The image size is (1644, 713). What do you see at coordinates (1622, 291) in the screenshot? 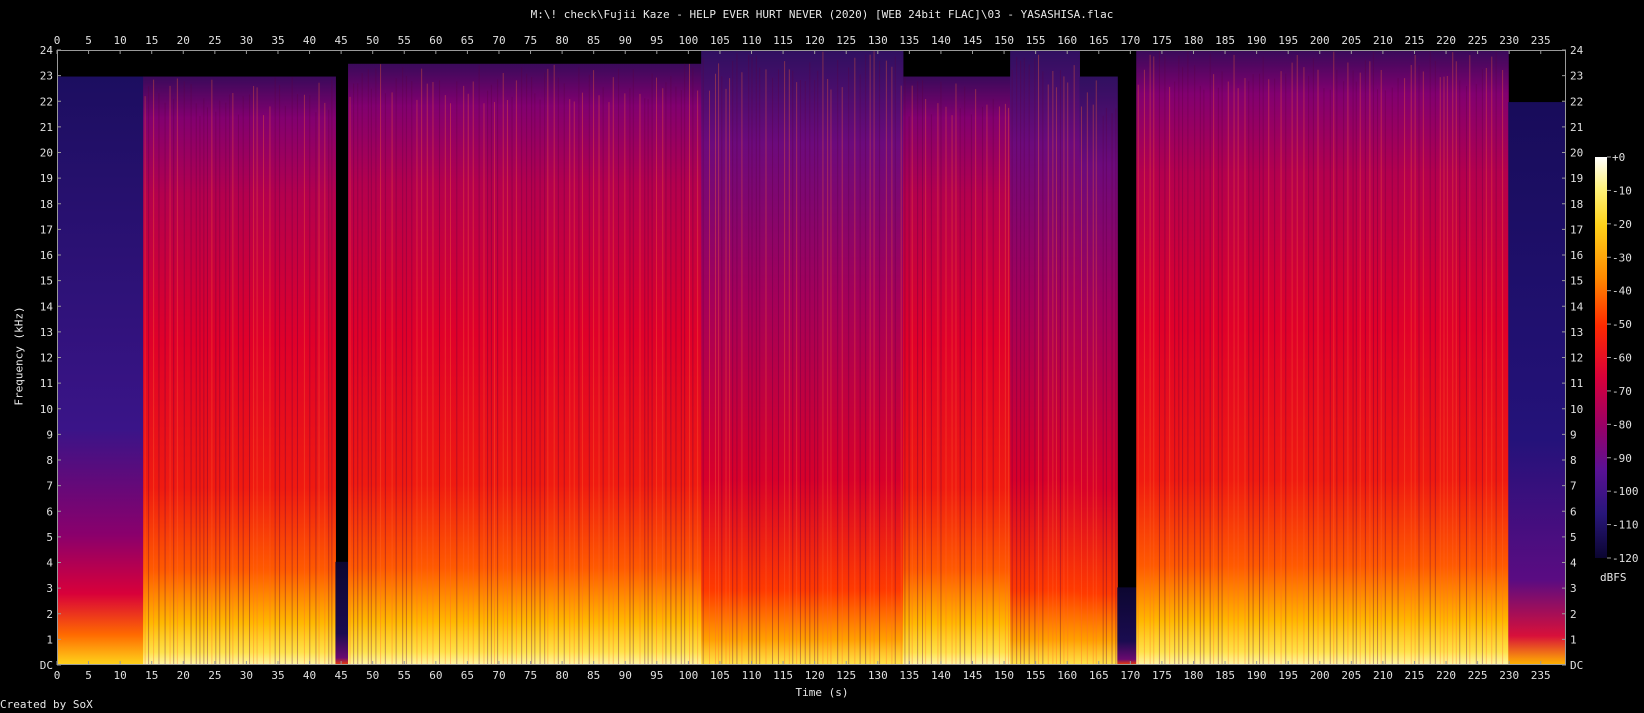
I see `colorbar-tick-label: -40` at bounding box center [1622, 291].